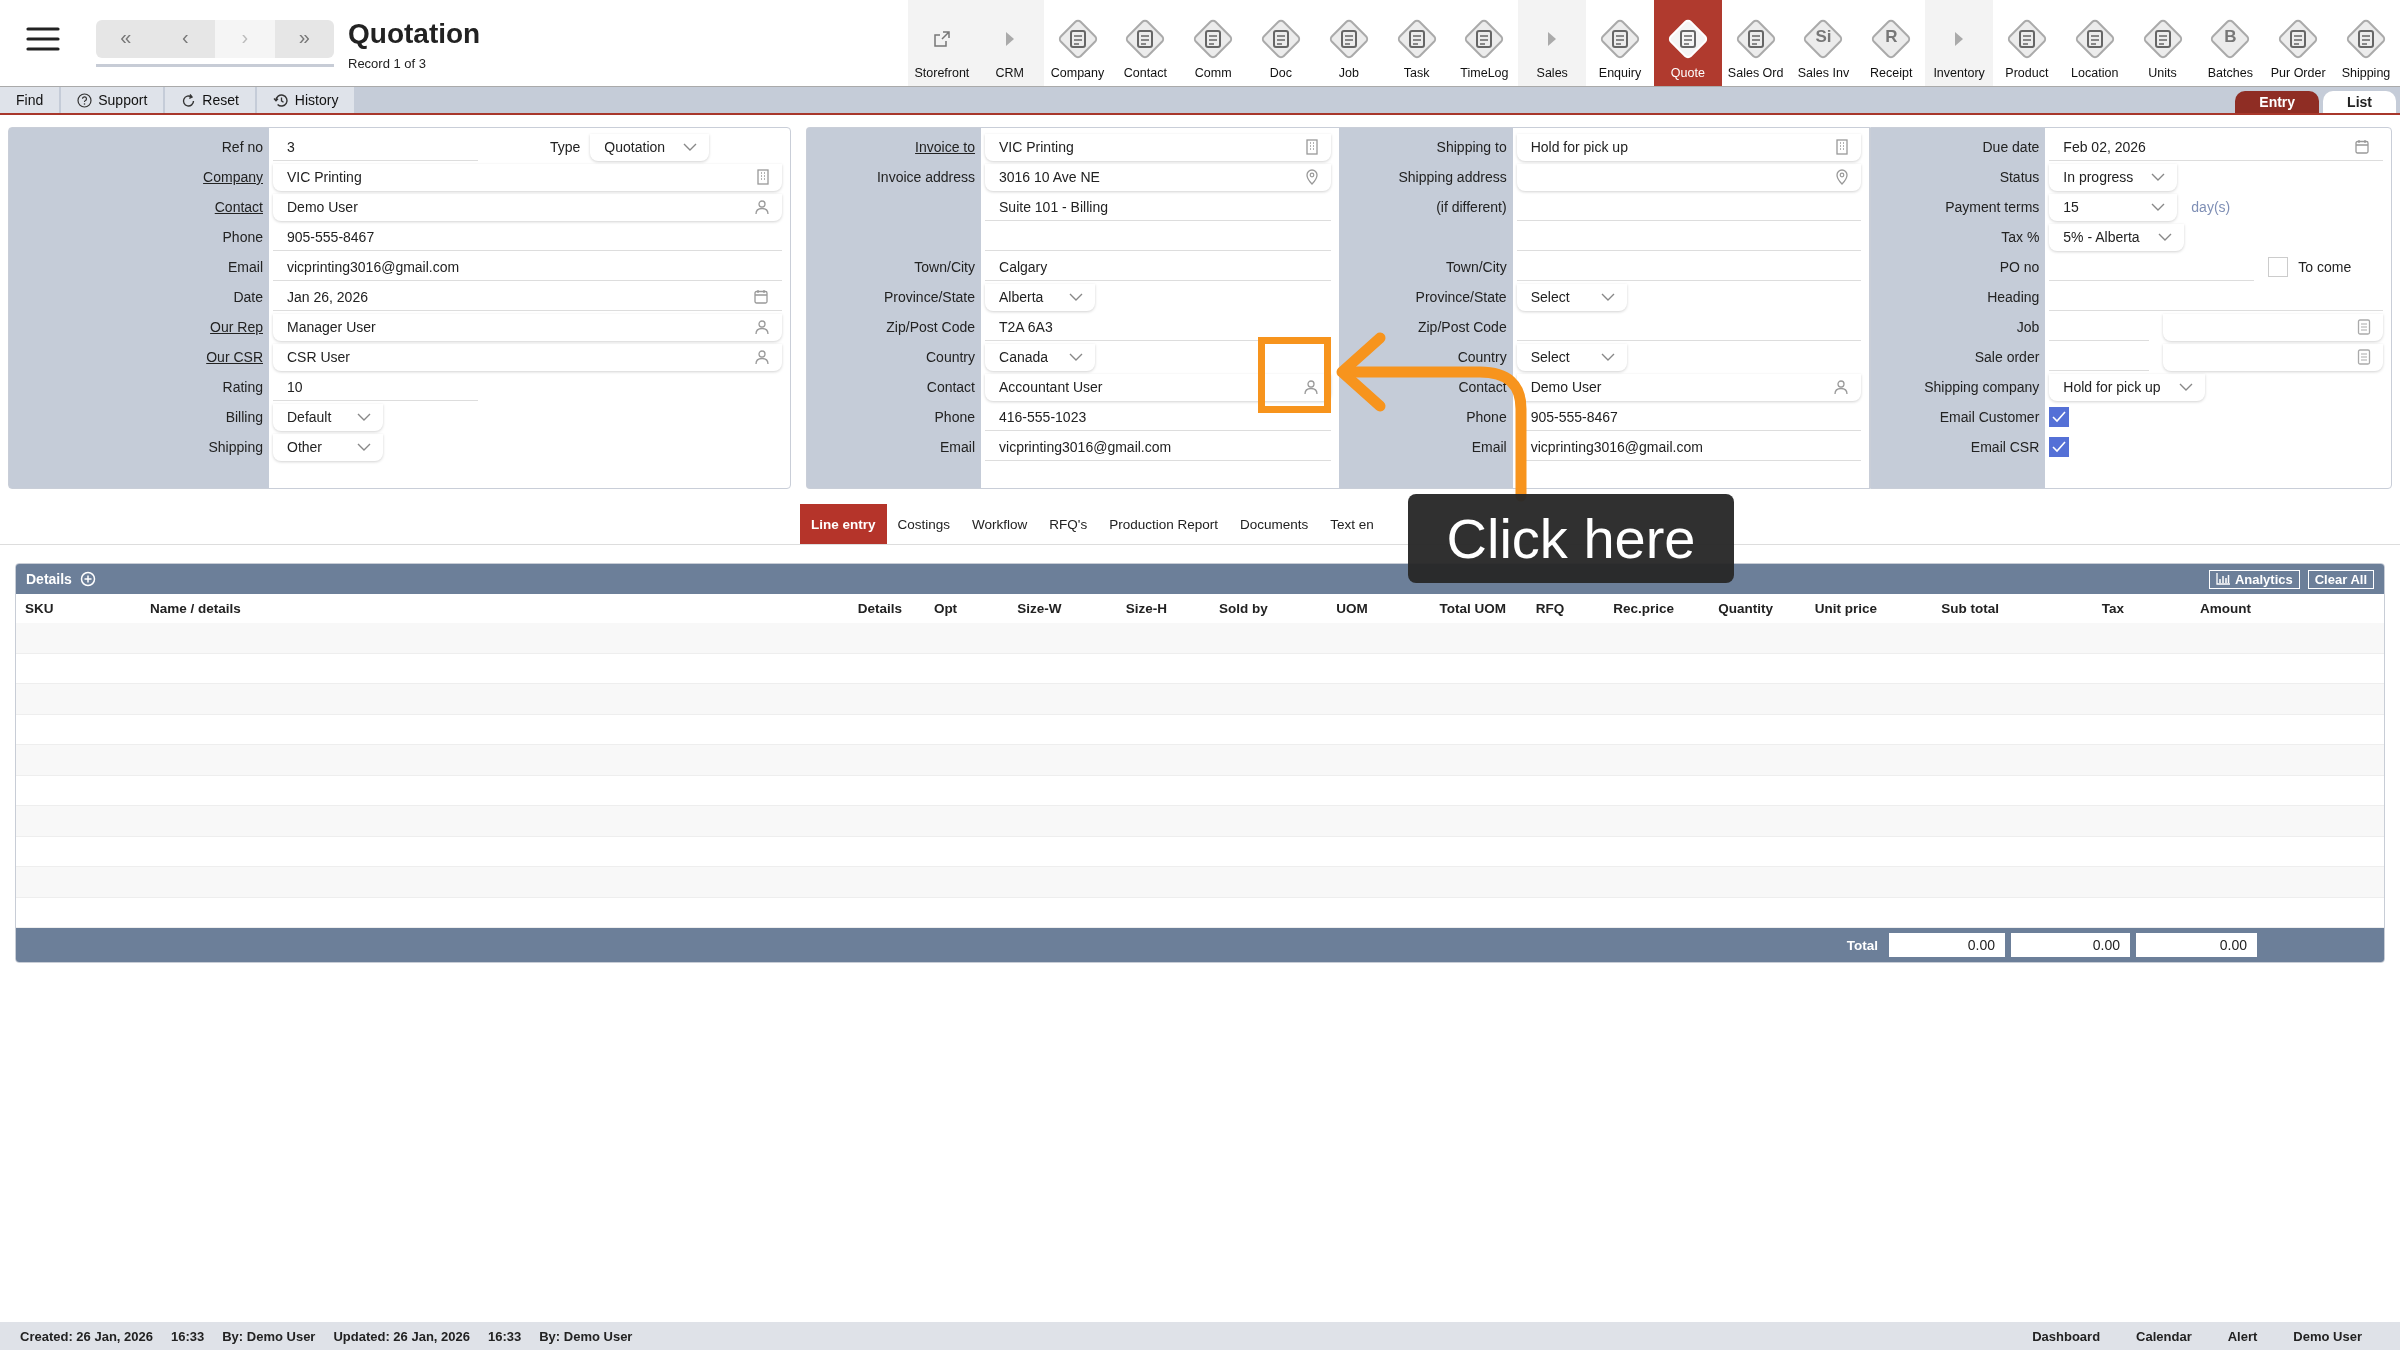 This screenshot has height=1350, width=2400. What do you see at coordinates (1243, 608) in the screenshot?
I see `column-header: Sold by` at bounding box center [1243, 608].